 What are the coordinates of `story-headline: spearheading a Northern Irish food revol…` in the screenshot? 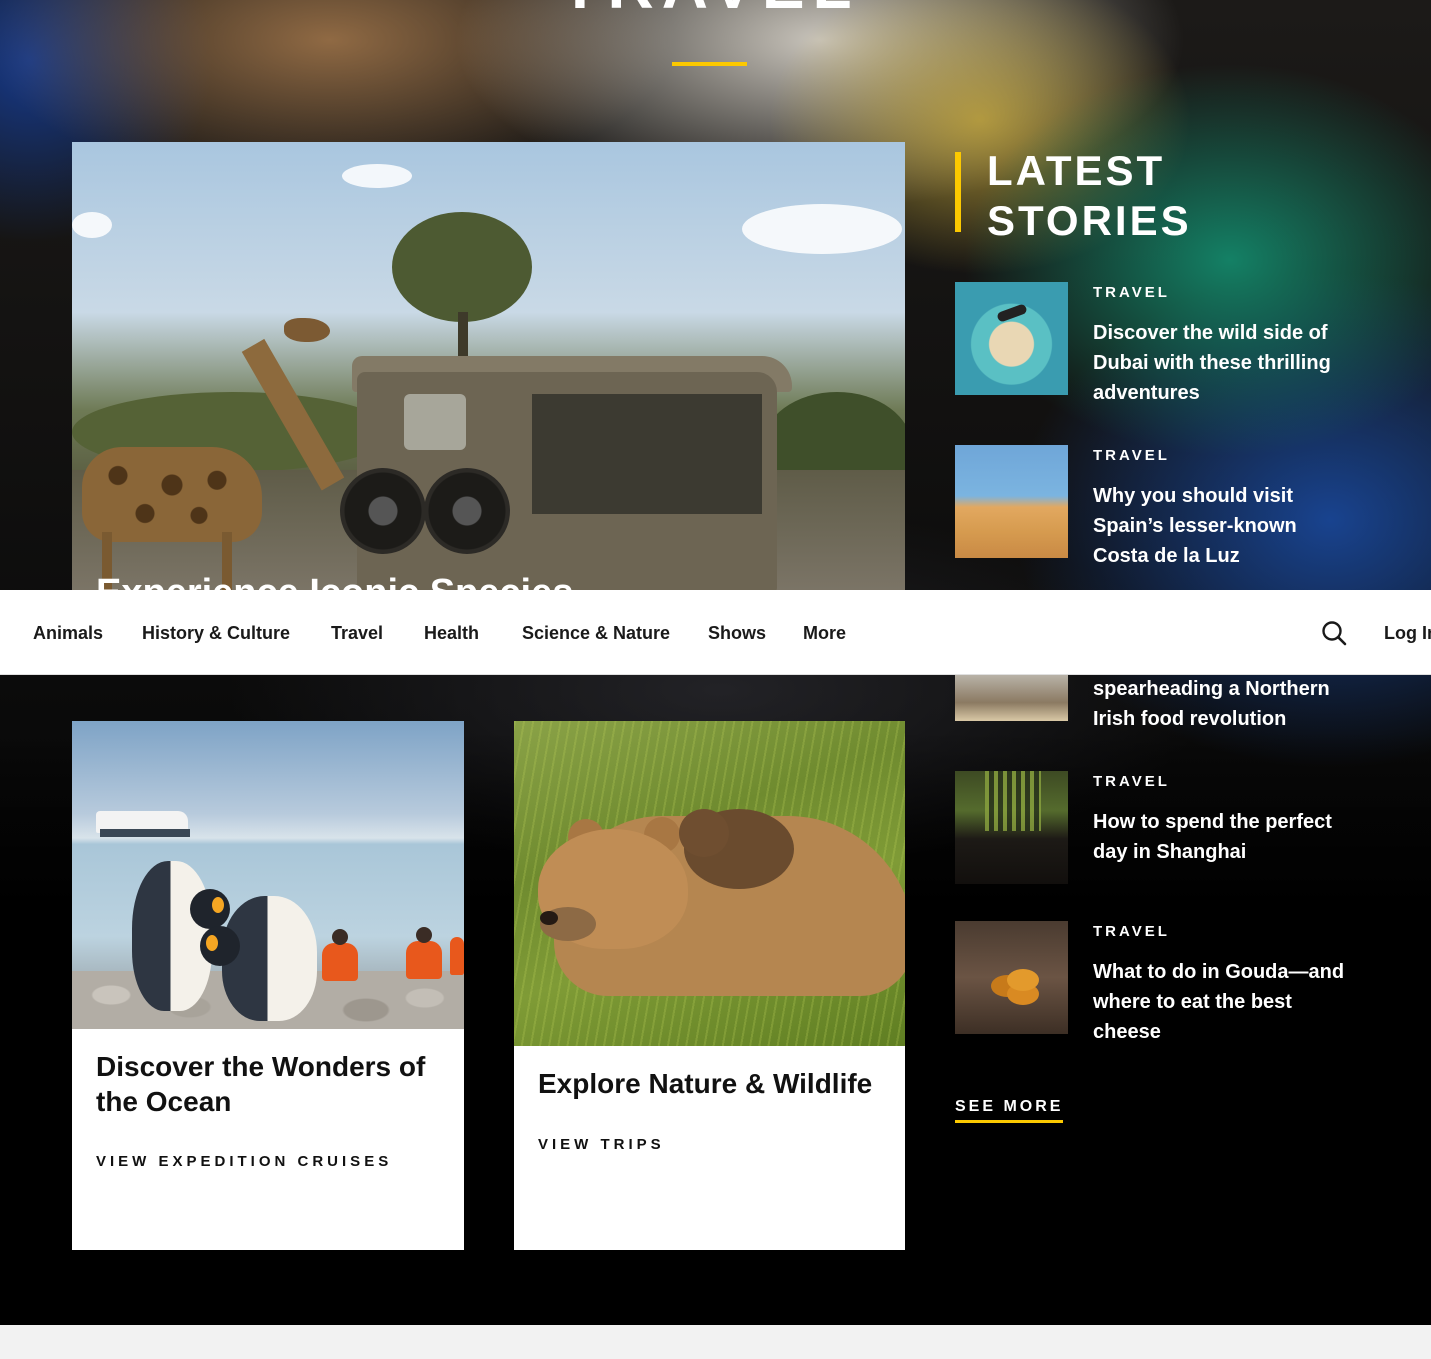 It's located at (1224, 704).